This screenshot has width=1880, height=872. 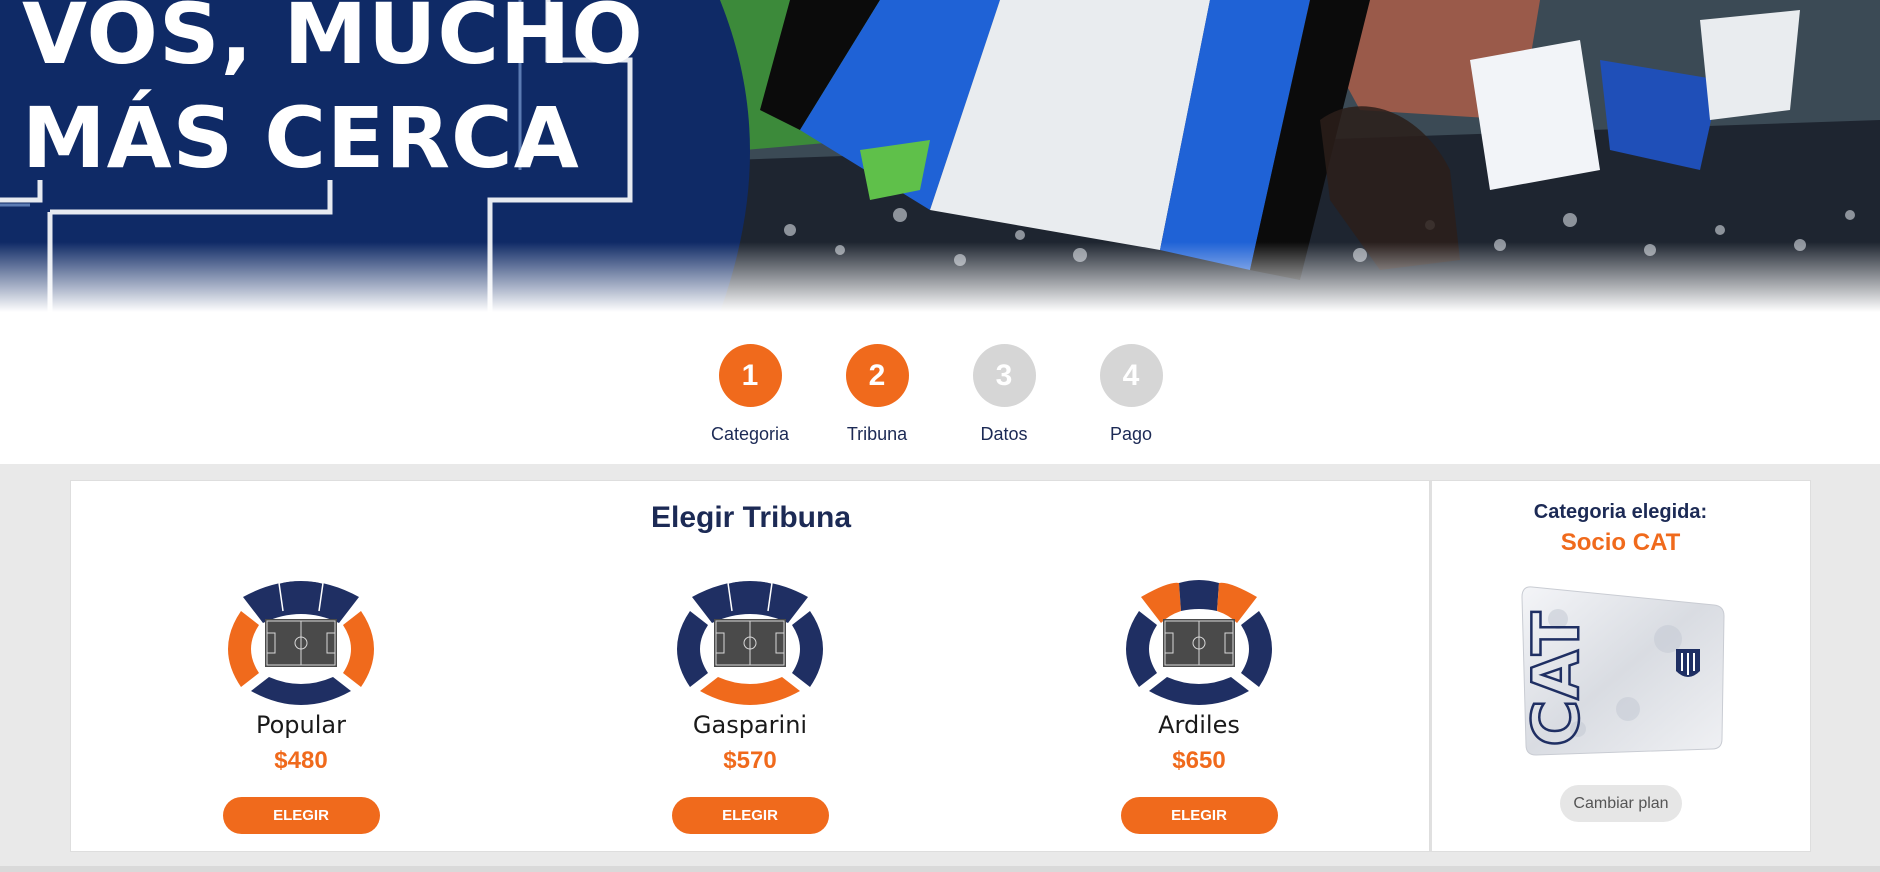 I want to click on step-number: 3, so click(x=1004, y=375).